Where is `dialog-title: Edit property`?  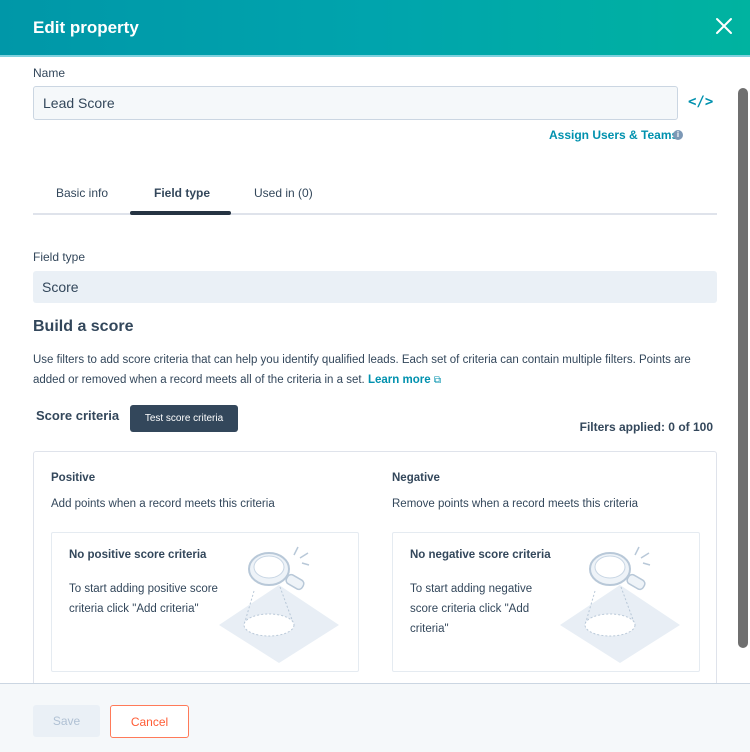 dialog-title: Edit property is located at coordinates (86, 27).